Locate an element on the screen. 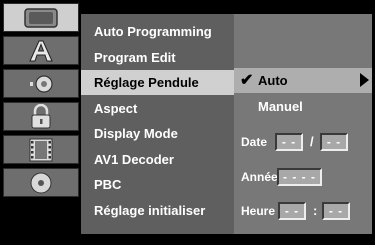 This screenshot has height=245, width=375. disc-icon is located at coordinates (41, 182).